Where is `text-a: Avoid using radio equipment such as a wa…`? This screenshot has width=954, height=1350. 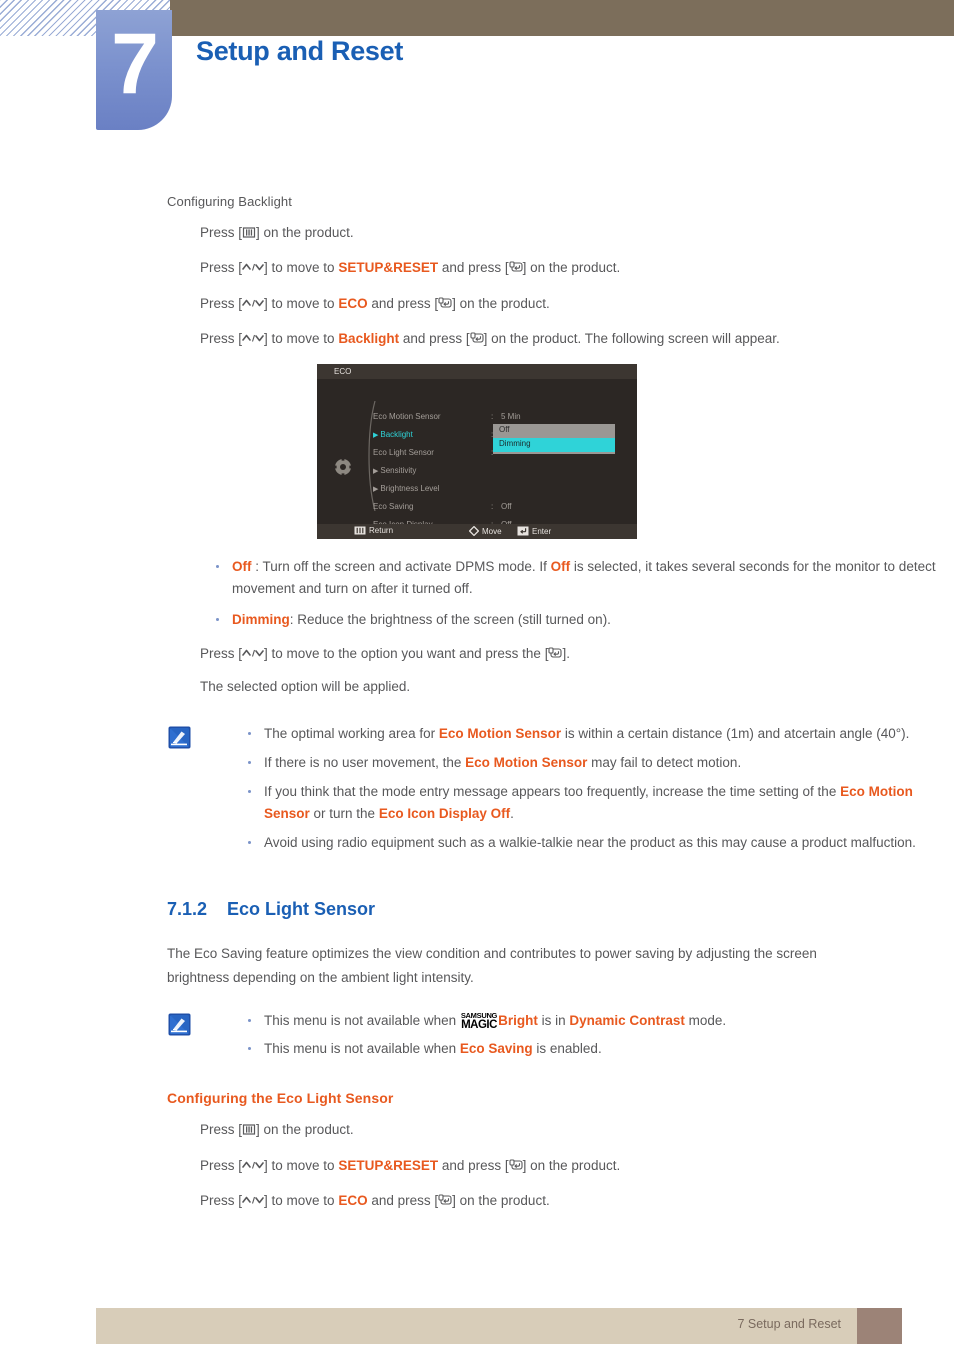
text-a: Avoid using radio equipment such as a wa… is located at coordinates (590, 842).